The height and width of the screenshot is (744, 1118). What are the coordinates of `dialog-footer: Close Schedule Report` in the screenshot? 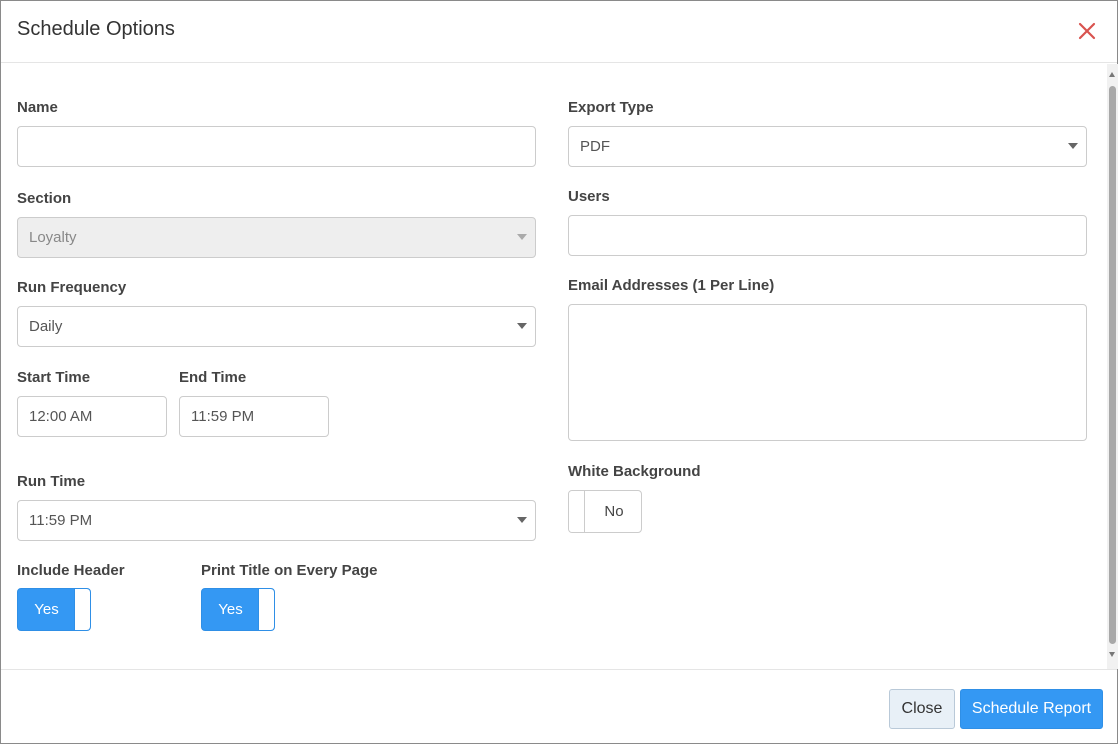 It's located at (559, 706).